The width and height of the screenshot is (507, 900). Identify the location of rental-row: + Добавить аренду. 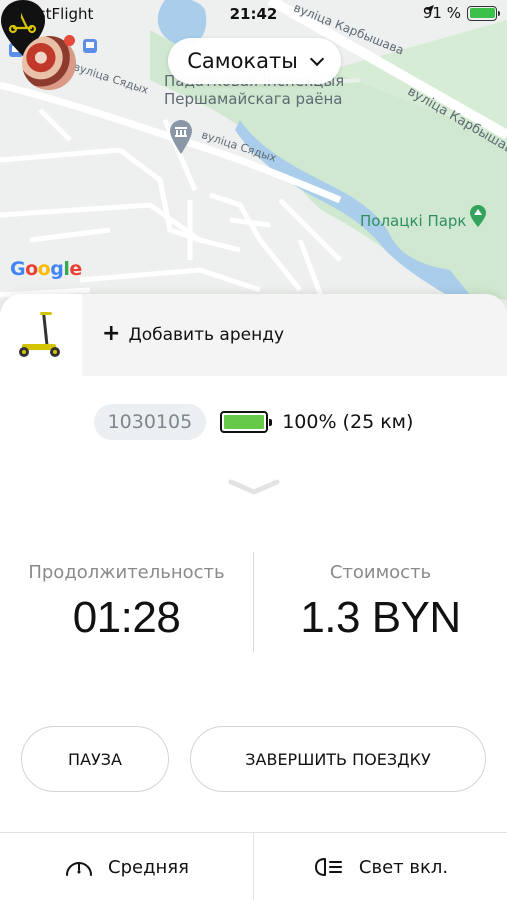
(253, 335).